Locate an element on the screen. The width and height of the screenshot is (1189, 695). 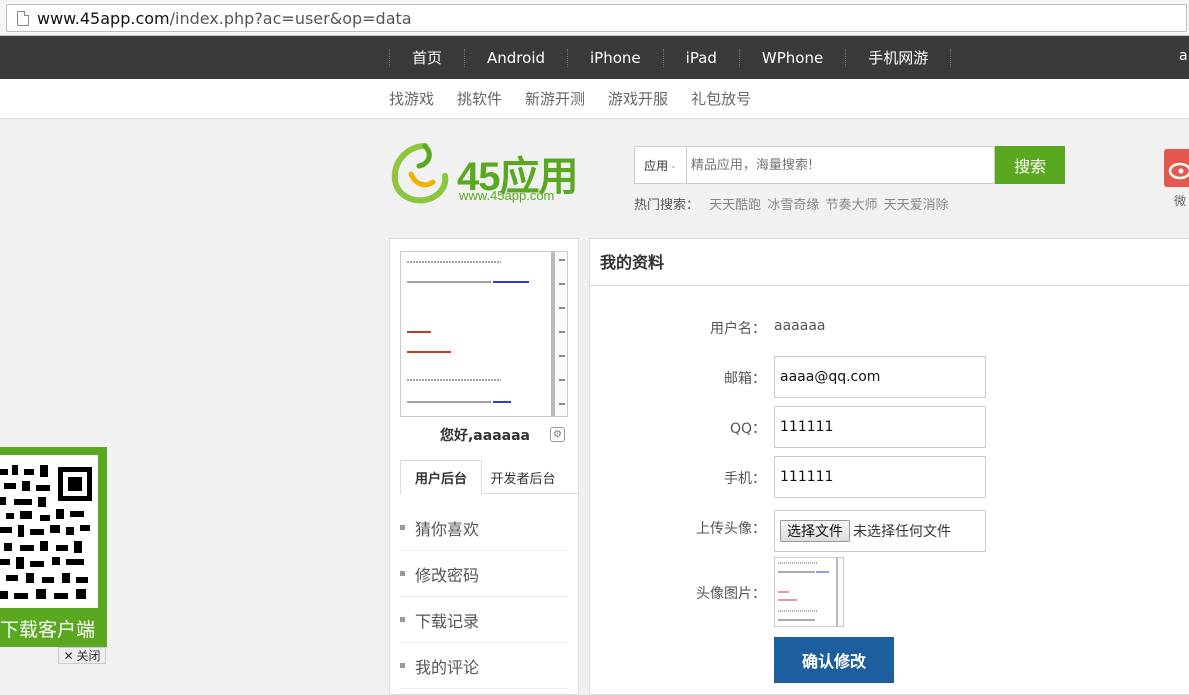
hot-keyword: 节奏大师 is located at coordinates (851, 205).